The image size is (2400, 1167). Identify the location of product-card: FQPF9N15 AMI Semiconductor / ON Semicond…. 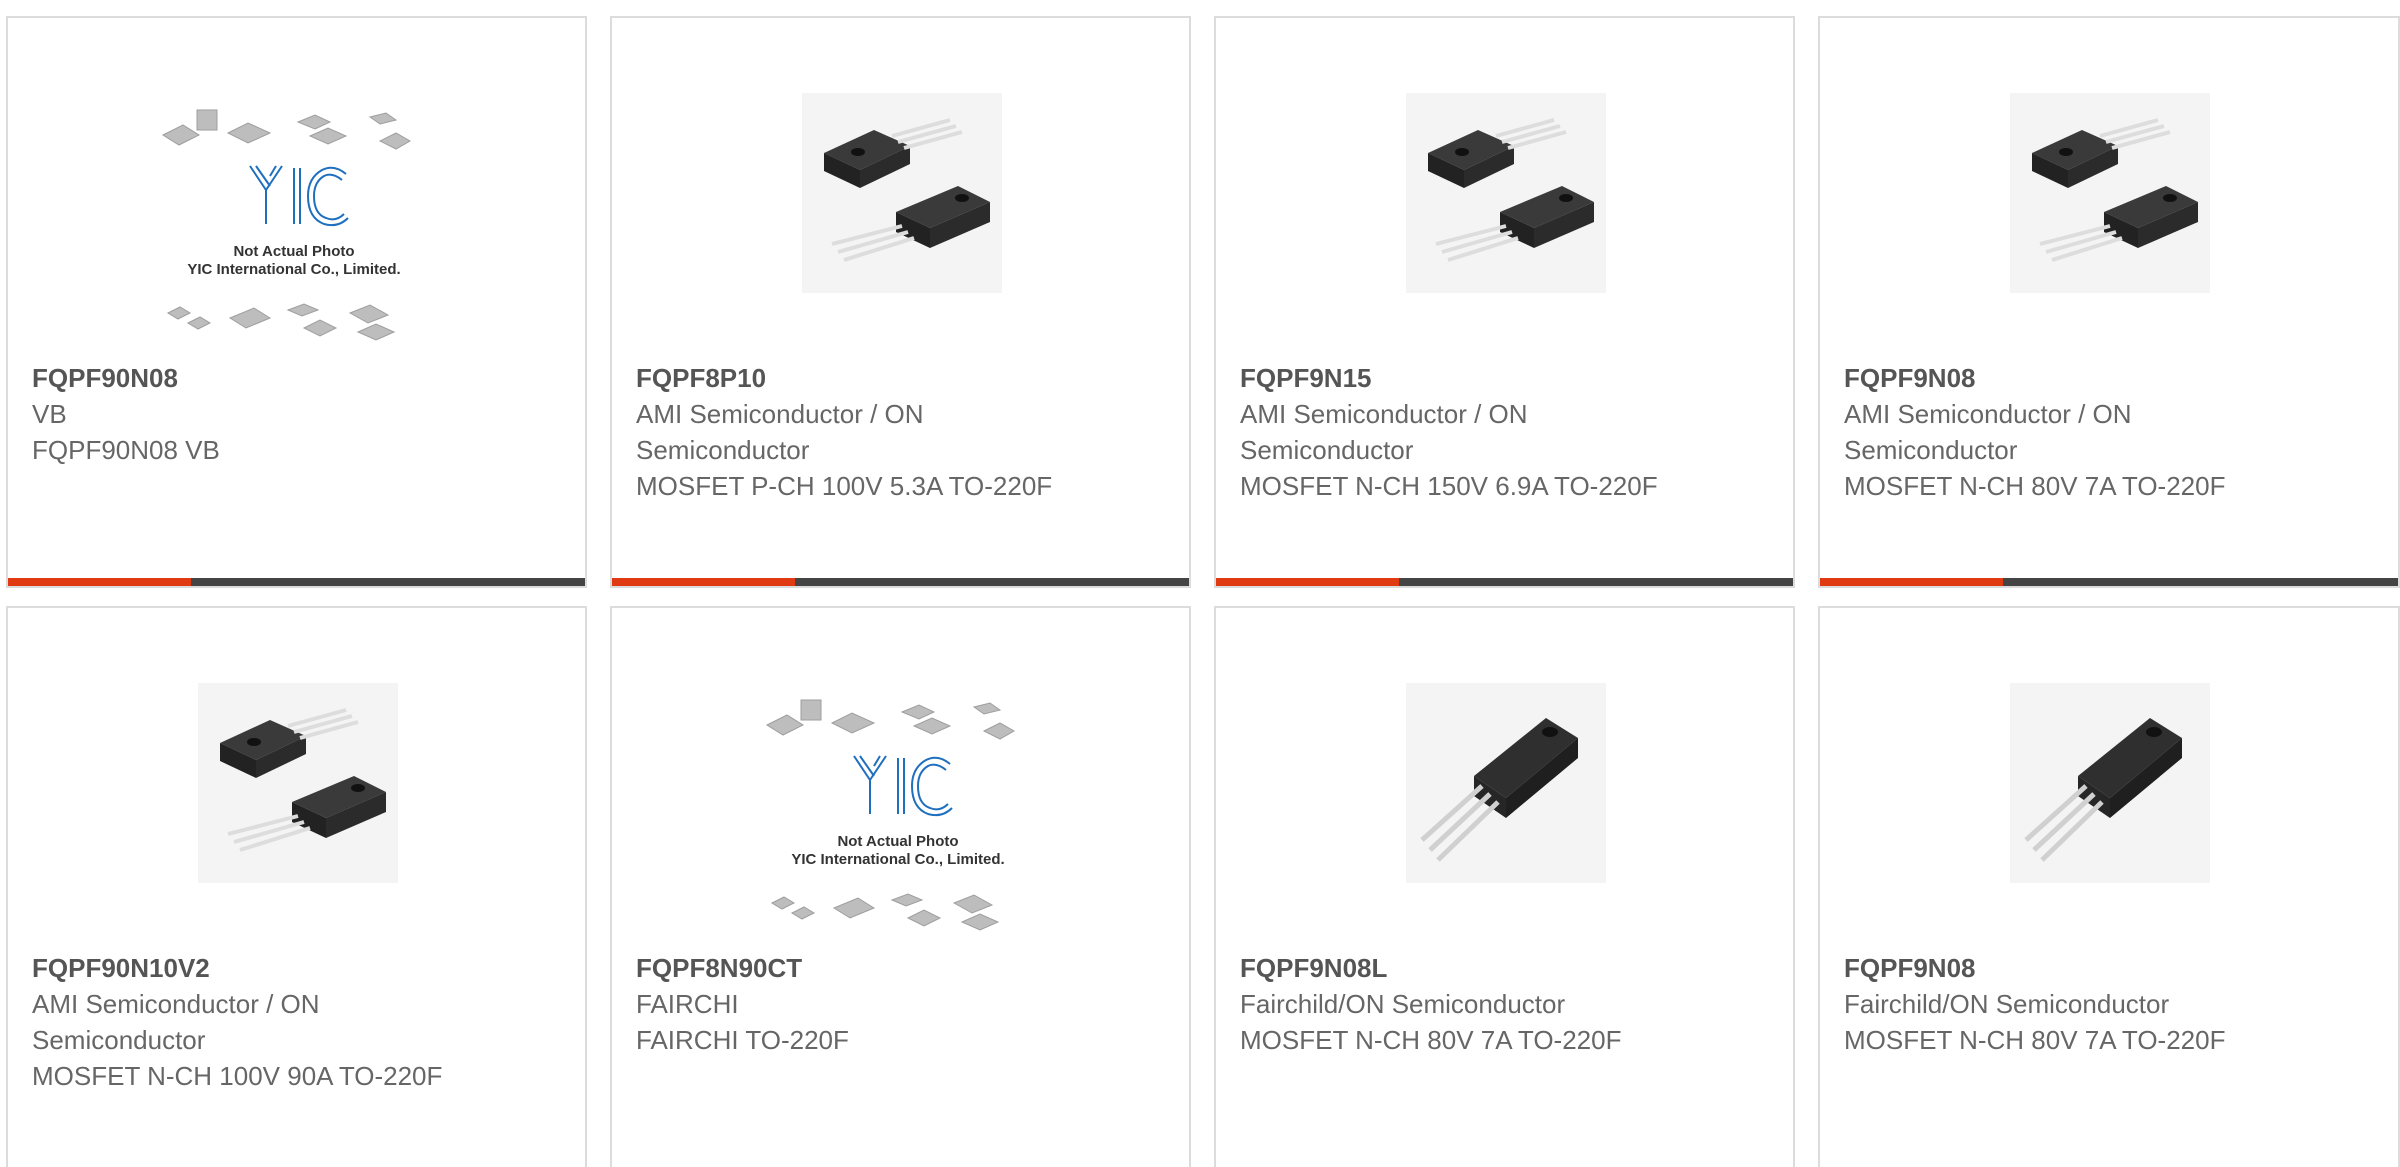
(1504, 302).